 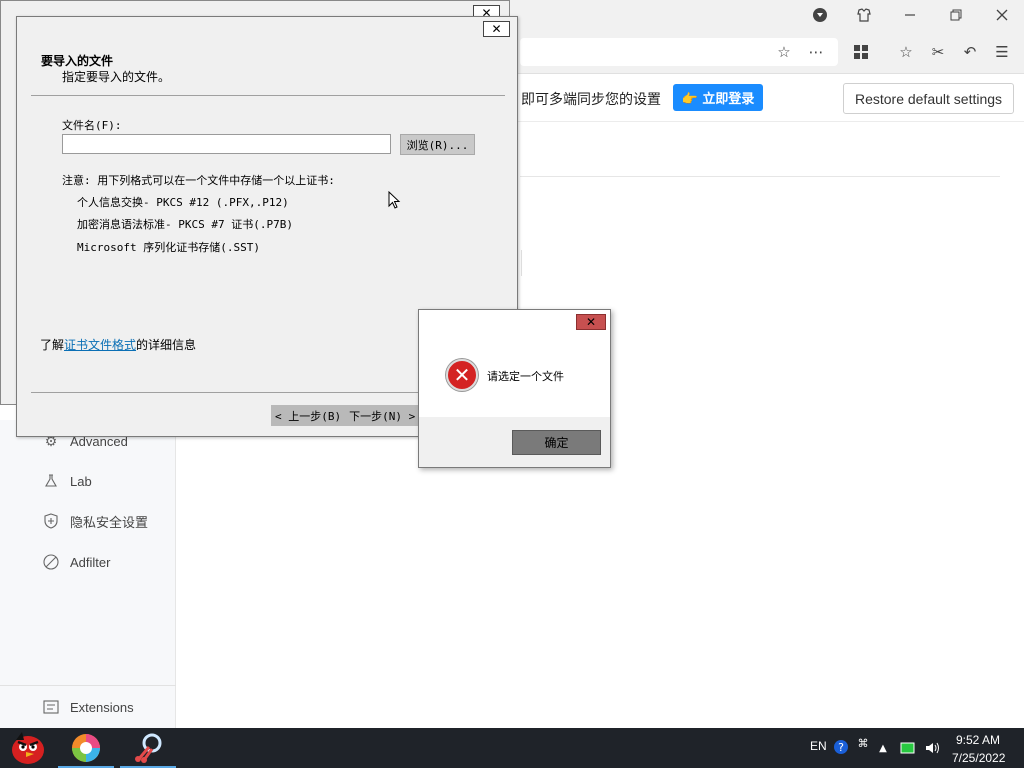 I want to click on format-pfx: 个人信息交换- PKCS #12 (.PFX,.P12), so click(x=183, y=202).